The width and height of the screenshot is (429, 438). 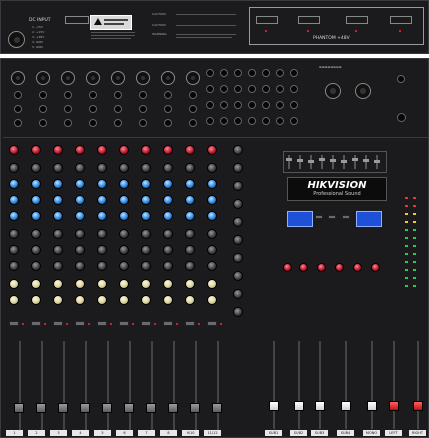 I want to click on main-out-right-xlr, so click(x=363, y=91).